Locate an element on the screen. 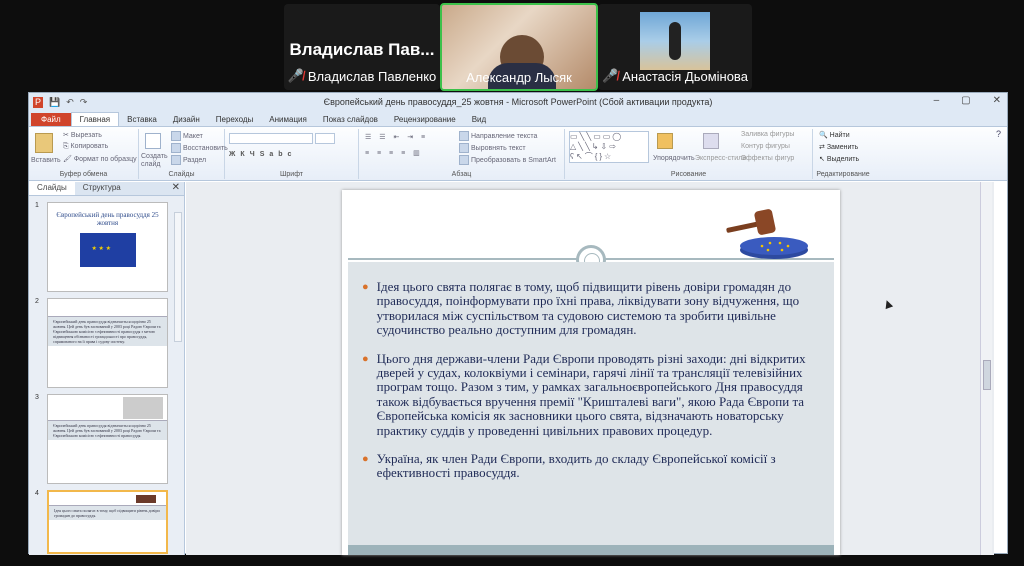  tab-file: Файл is located at coordinates (51, 119).